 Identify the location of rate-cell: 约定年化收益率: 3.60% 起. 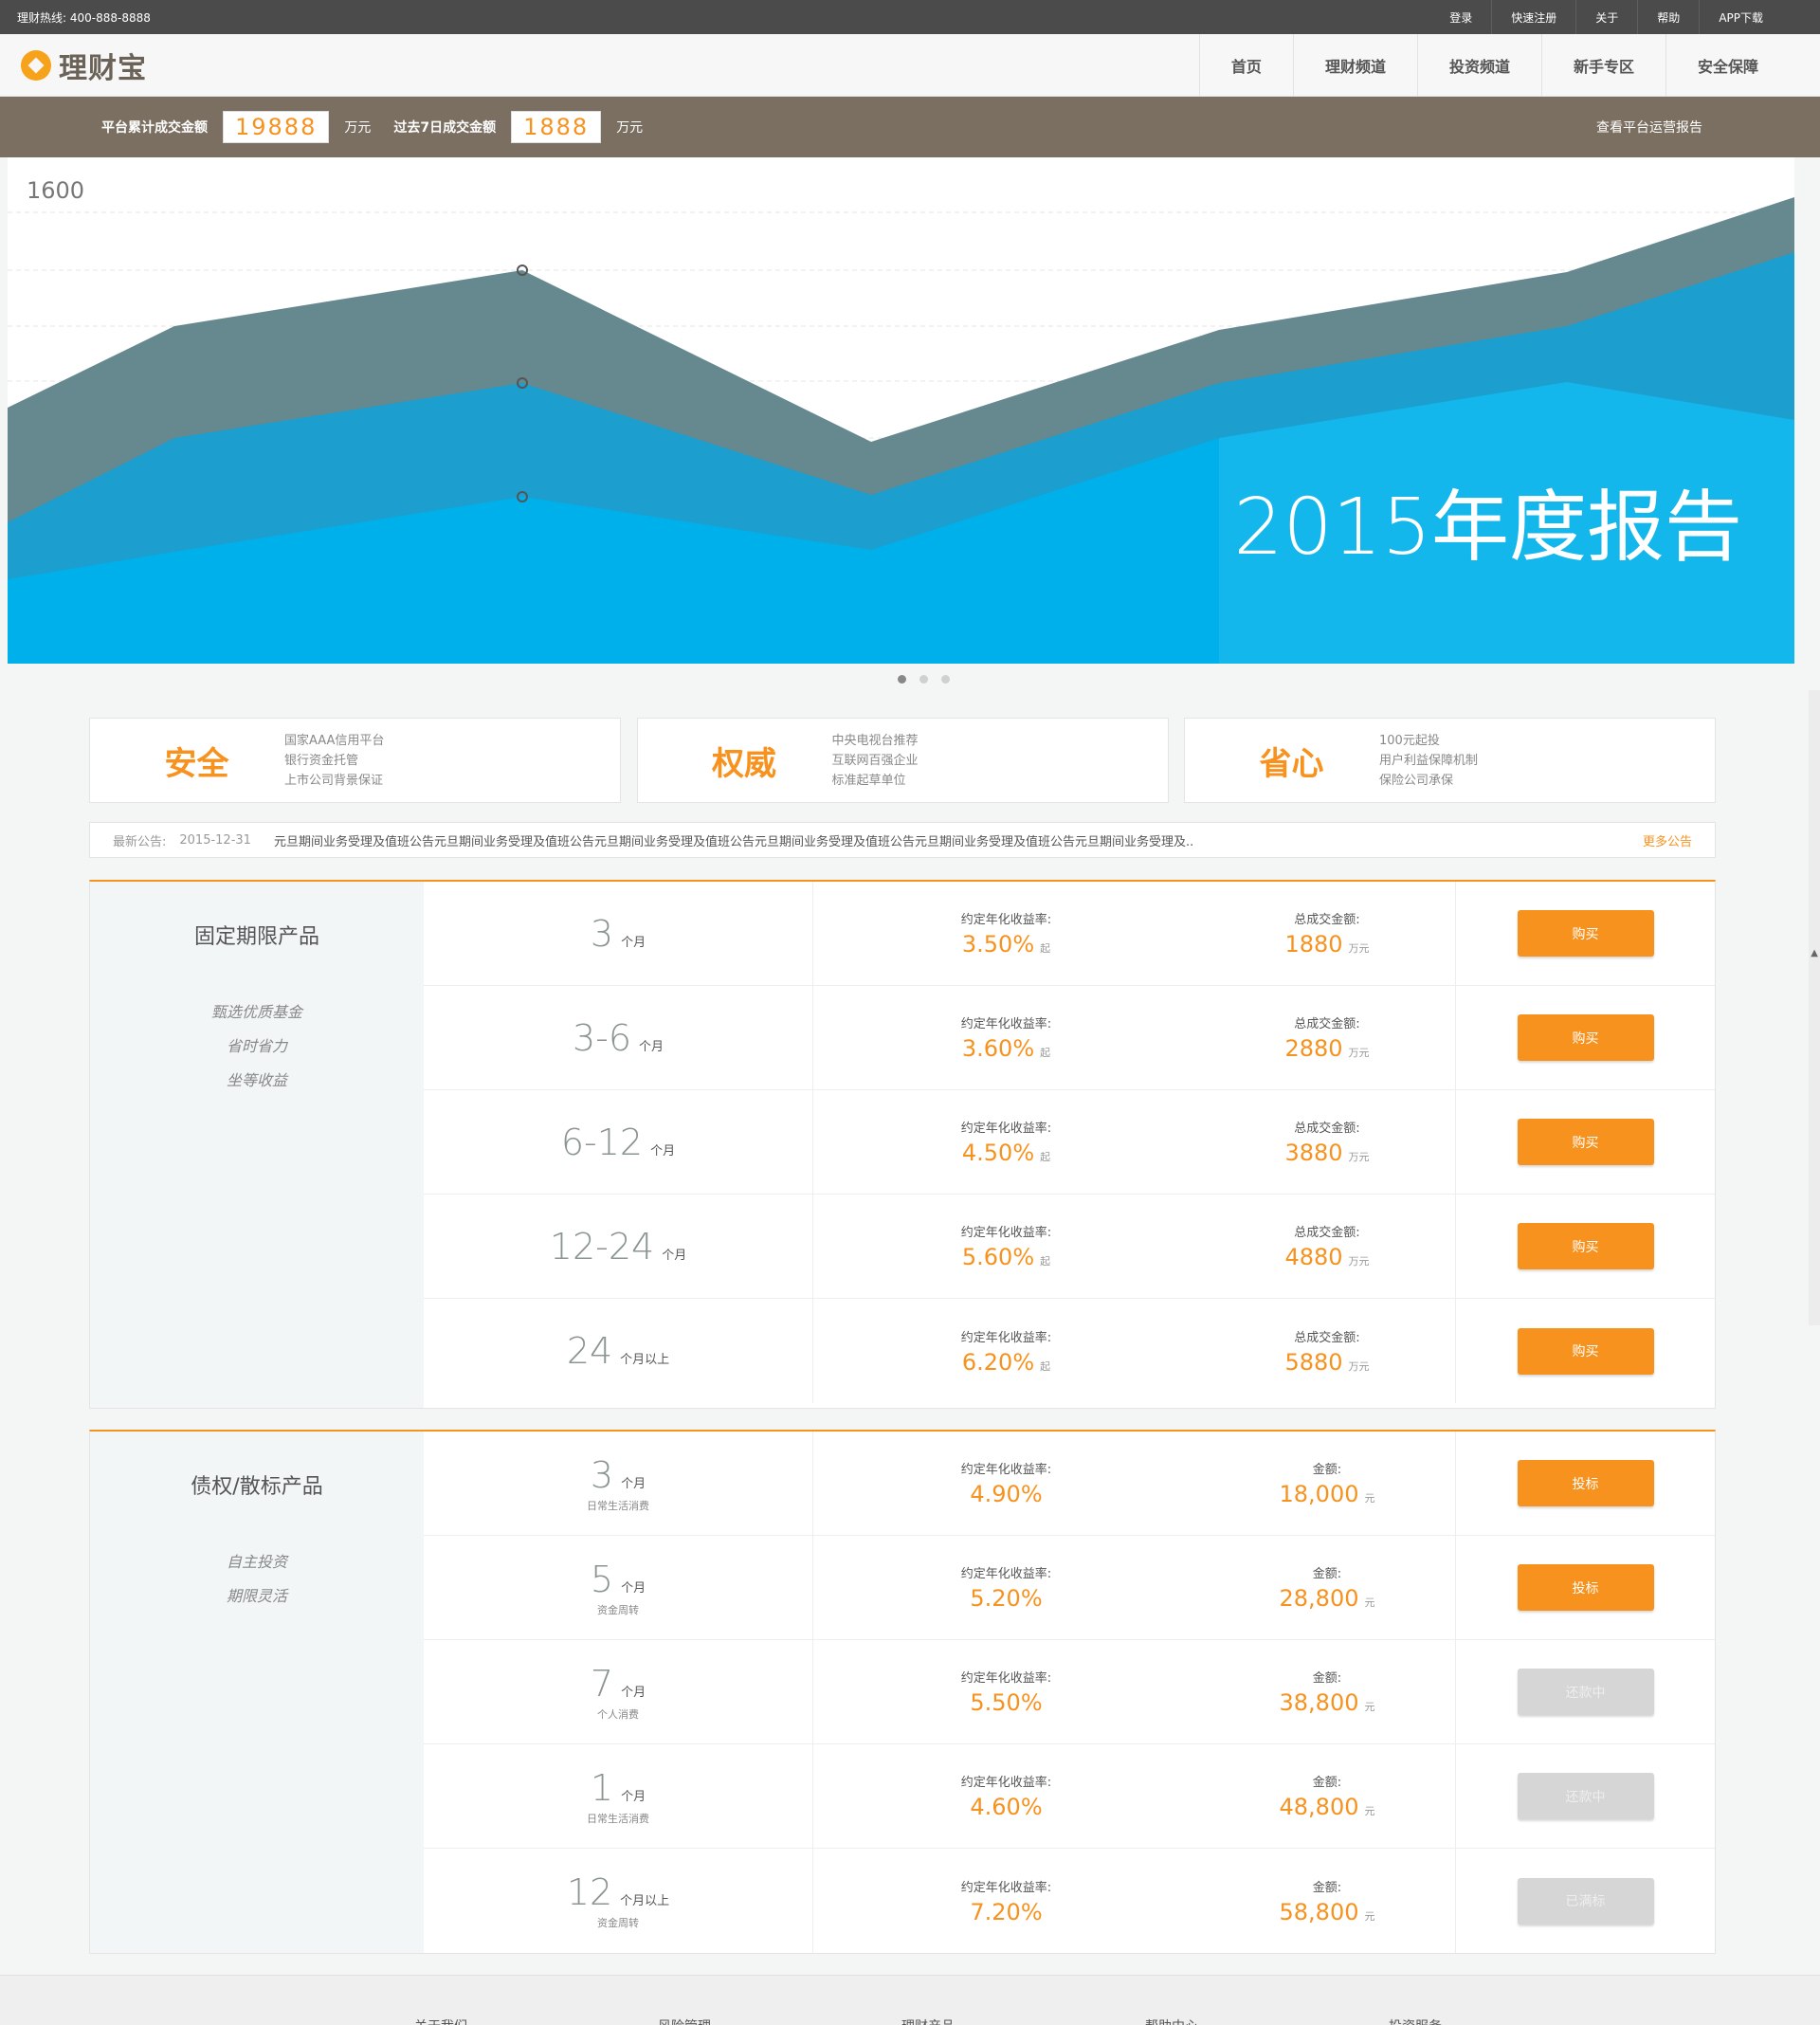
(1005, 1037).